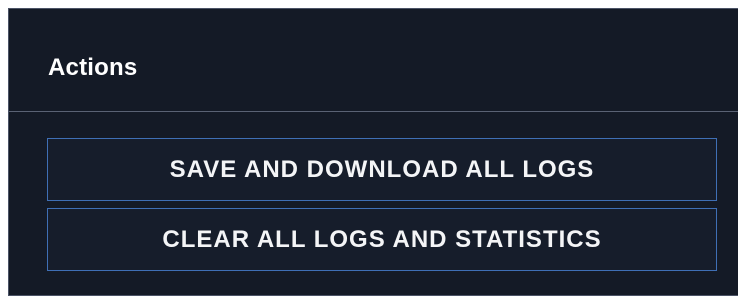 The width and height of the screenshot is (738, 303). What do you see at coordinates (93, 67) in the screenshot?
I see `actions-panel-title: Actions` at bounding box center [93, 67].